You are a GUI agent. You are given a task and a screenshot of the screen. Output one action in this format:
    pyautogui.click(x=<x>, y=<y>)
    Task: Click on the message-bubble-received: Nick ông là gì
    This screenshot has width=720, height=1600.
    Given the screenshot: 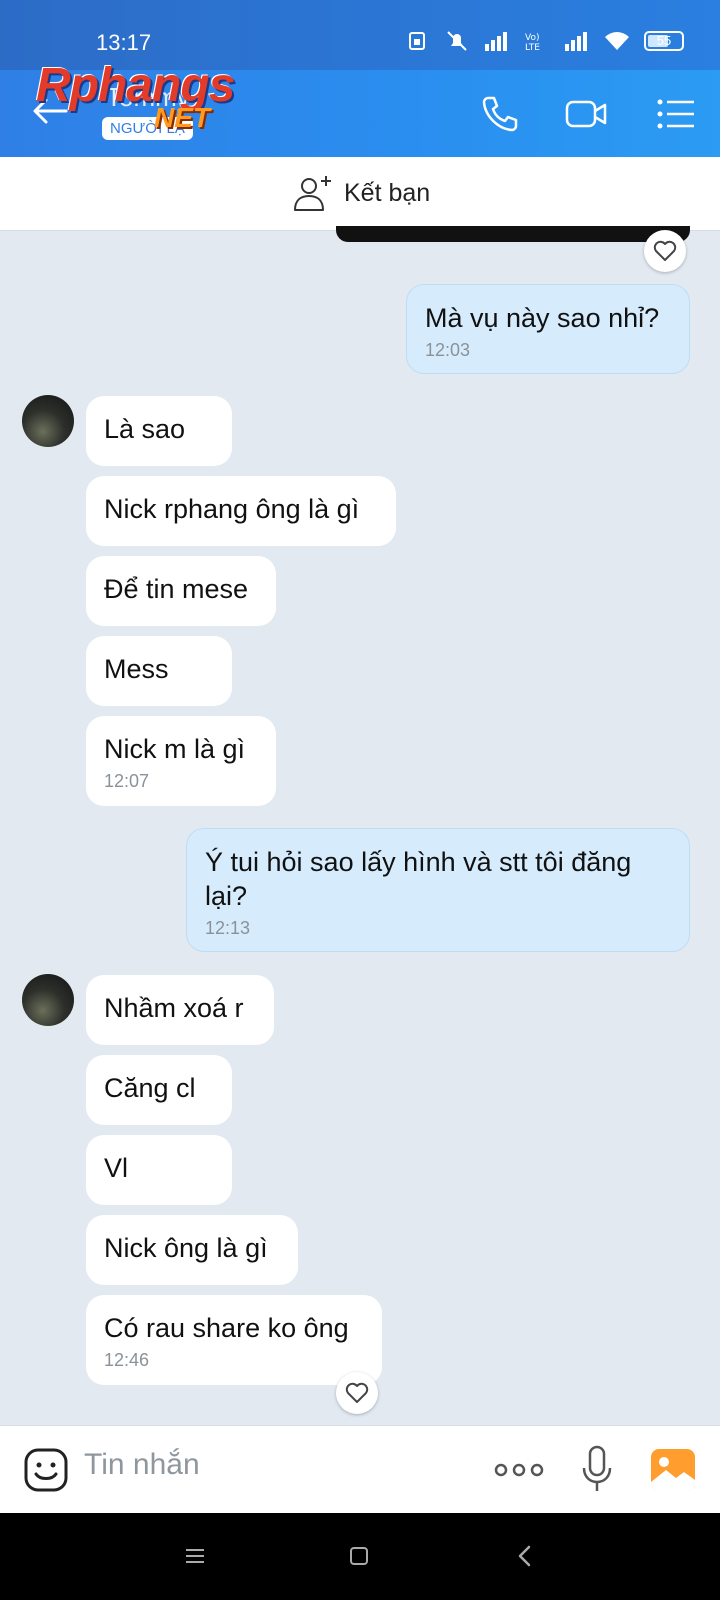 What is the action you would take?
    pyautogui.click(x=192, y=1250)
    